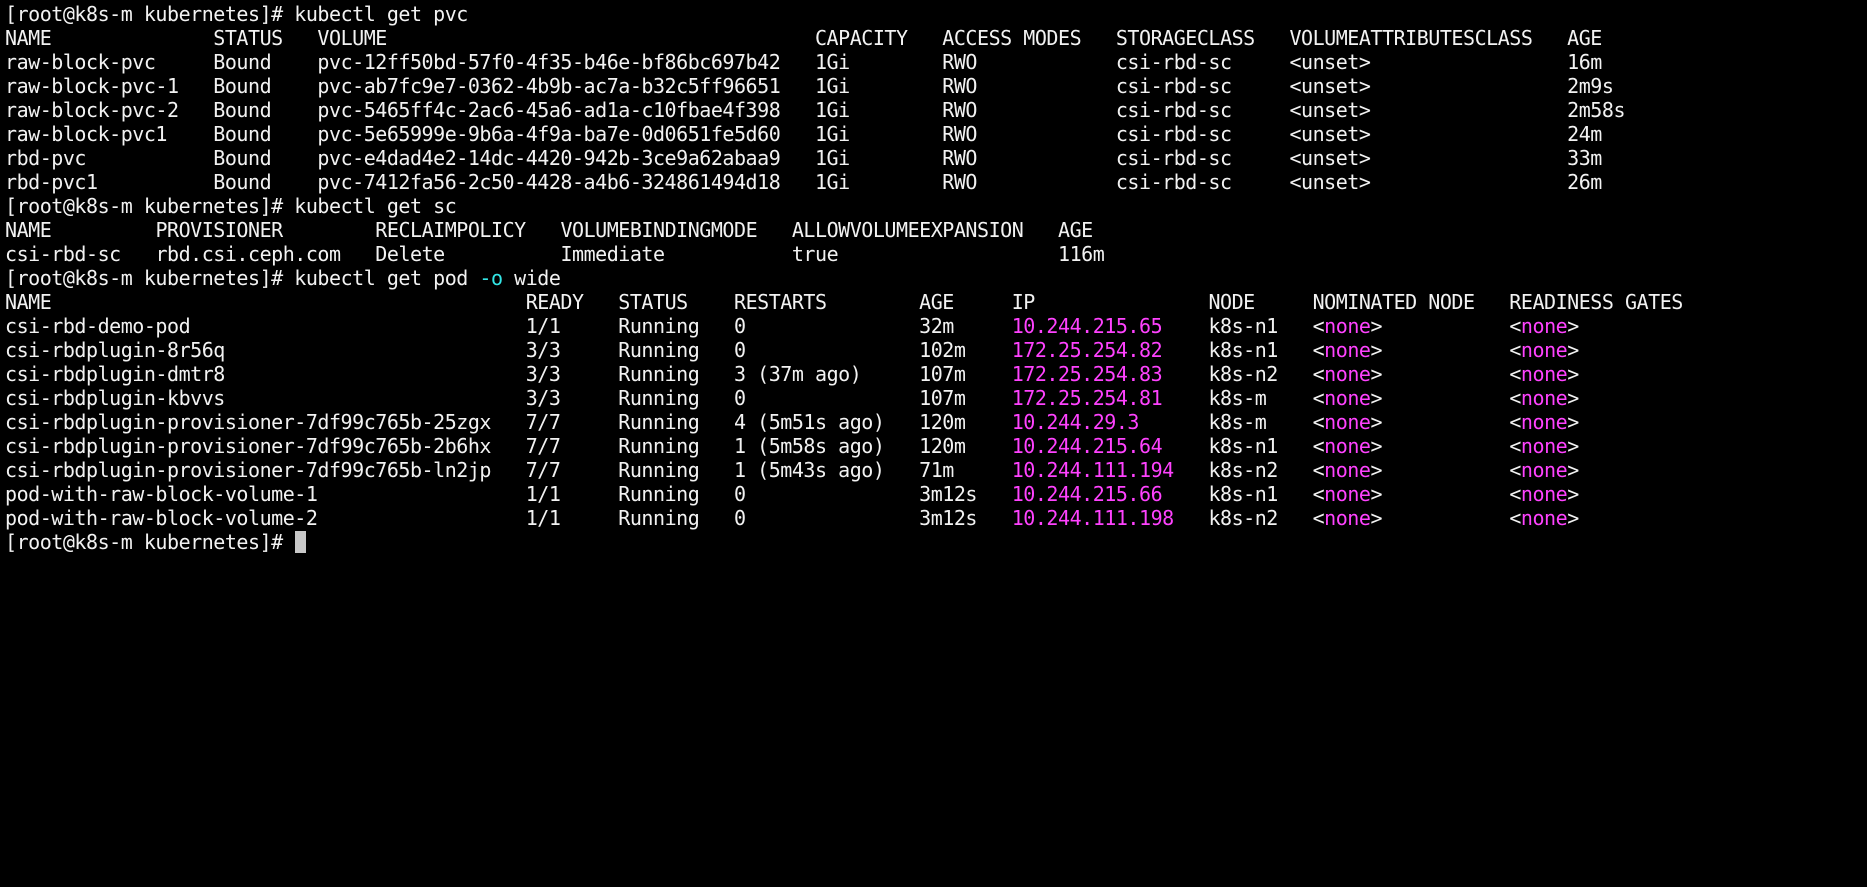 Image resolution: width=1867 pixels, height=887 pixels. What do you see at coordinates (1110, 374) in the screenshot?
I see `pod-cell-ip: 172.25.254.83` at bounding box center [1110, 374].